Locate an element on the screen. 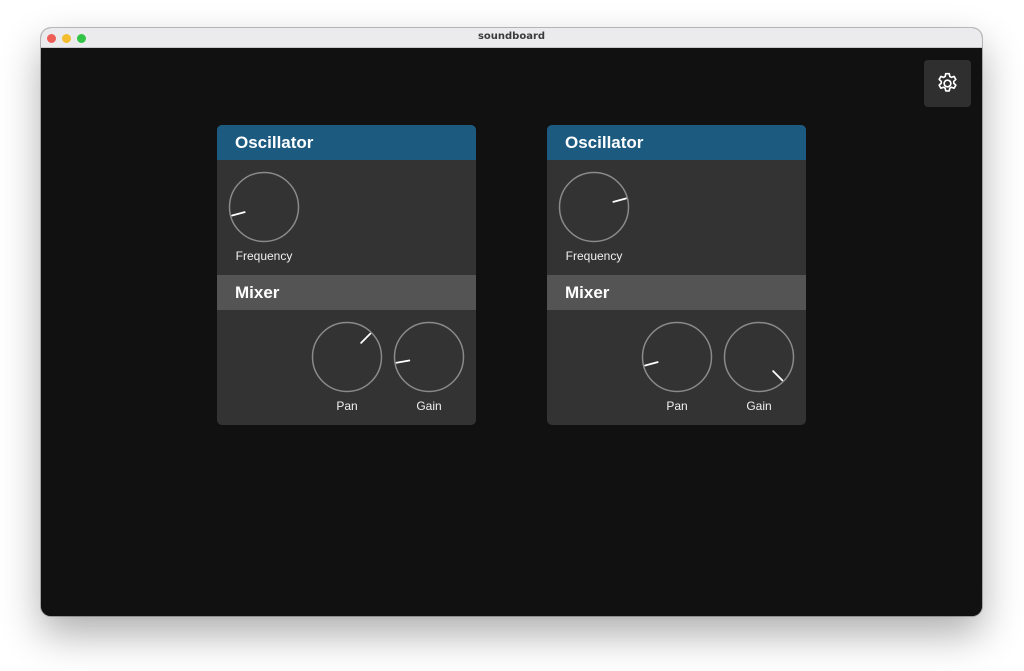 Image resolution: width=1024 pixels, height=671 pixels. gear-icon is located at coordinates (947, 82).